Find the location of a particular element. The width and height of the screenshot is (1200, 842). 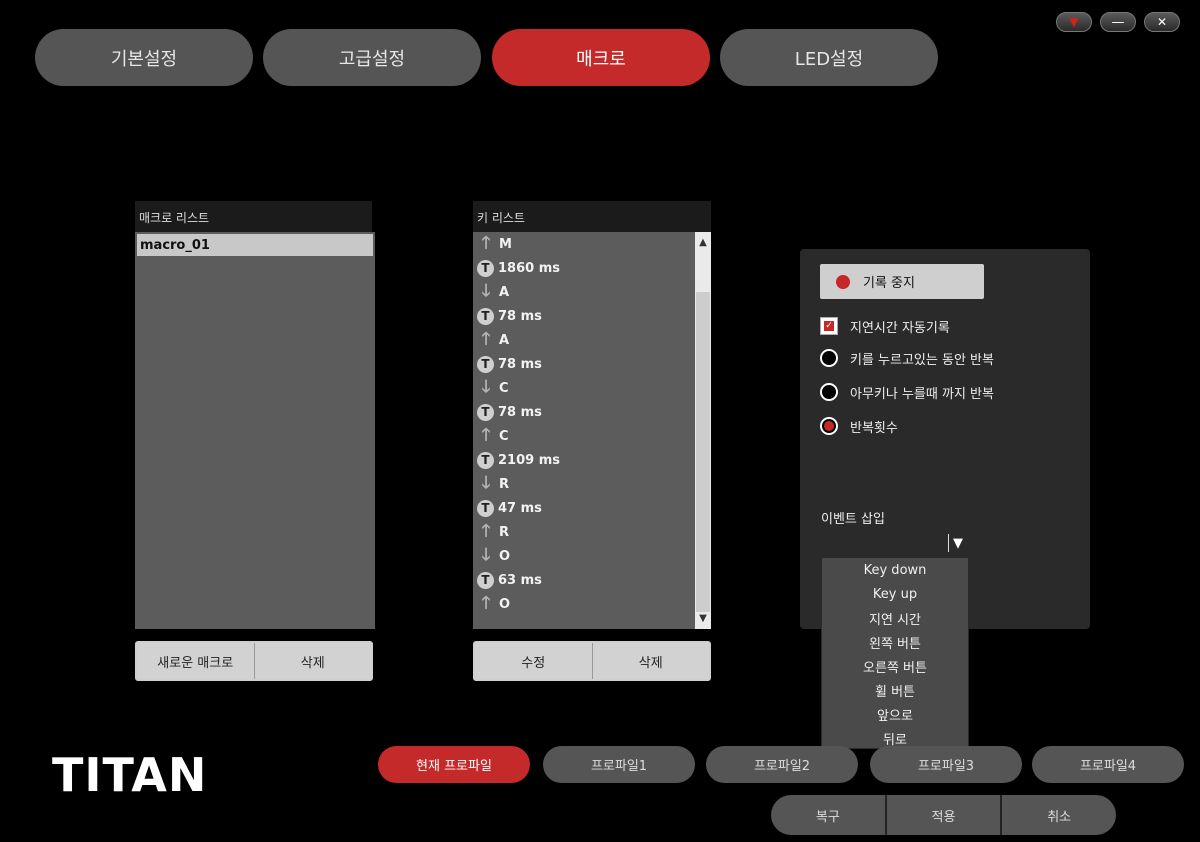

key-row: 🡓 C is located at coordinates (493, 388).